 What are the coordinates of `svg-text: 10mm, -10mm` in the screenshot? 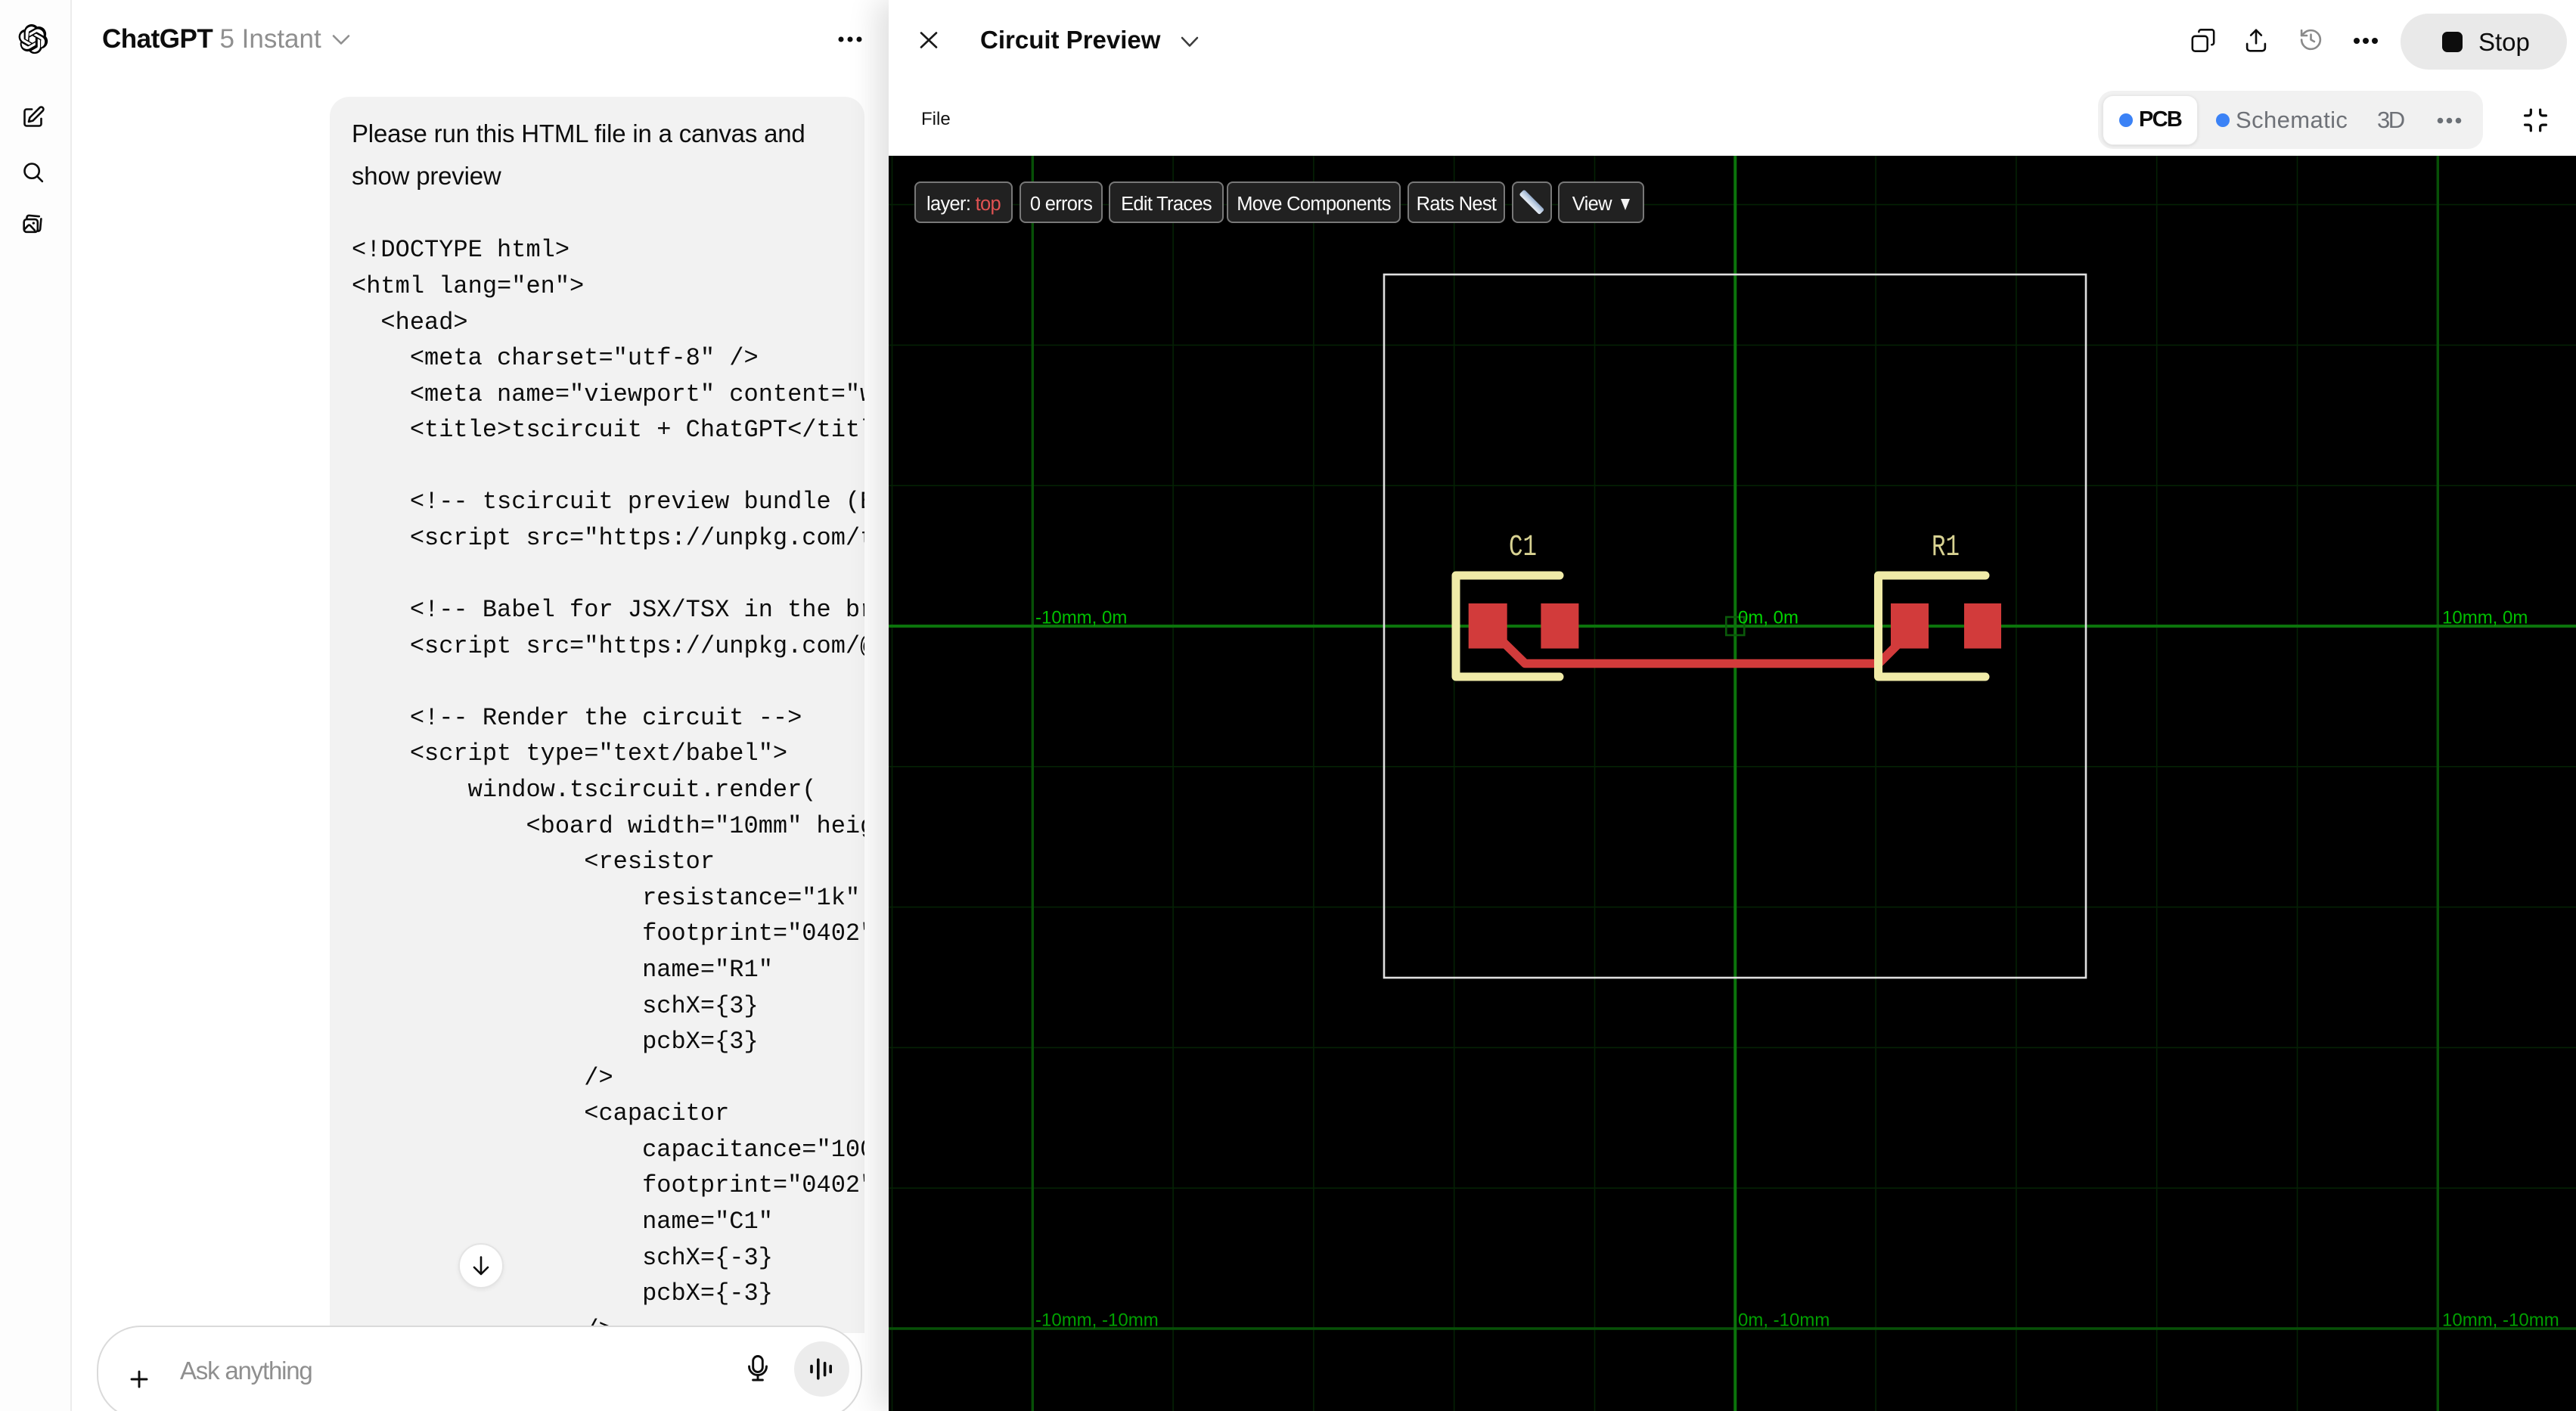 It's located at (2500, 1320).